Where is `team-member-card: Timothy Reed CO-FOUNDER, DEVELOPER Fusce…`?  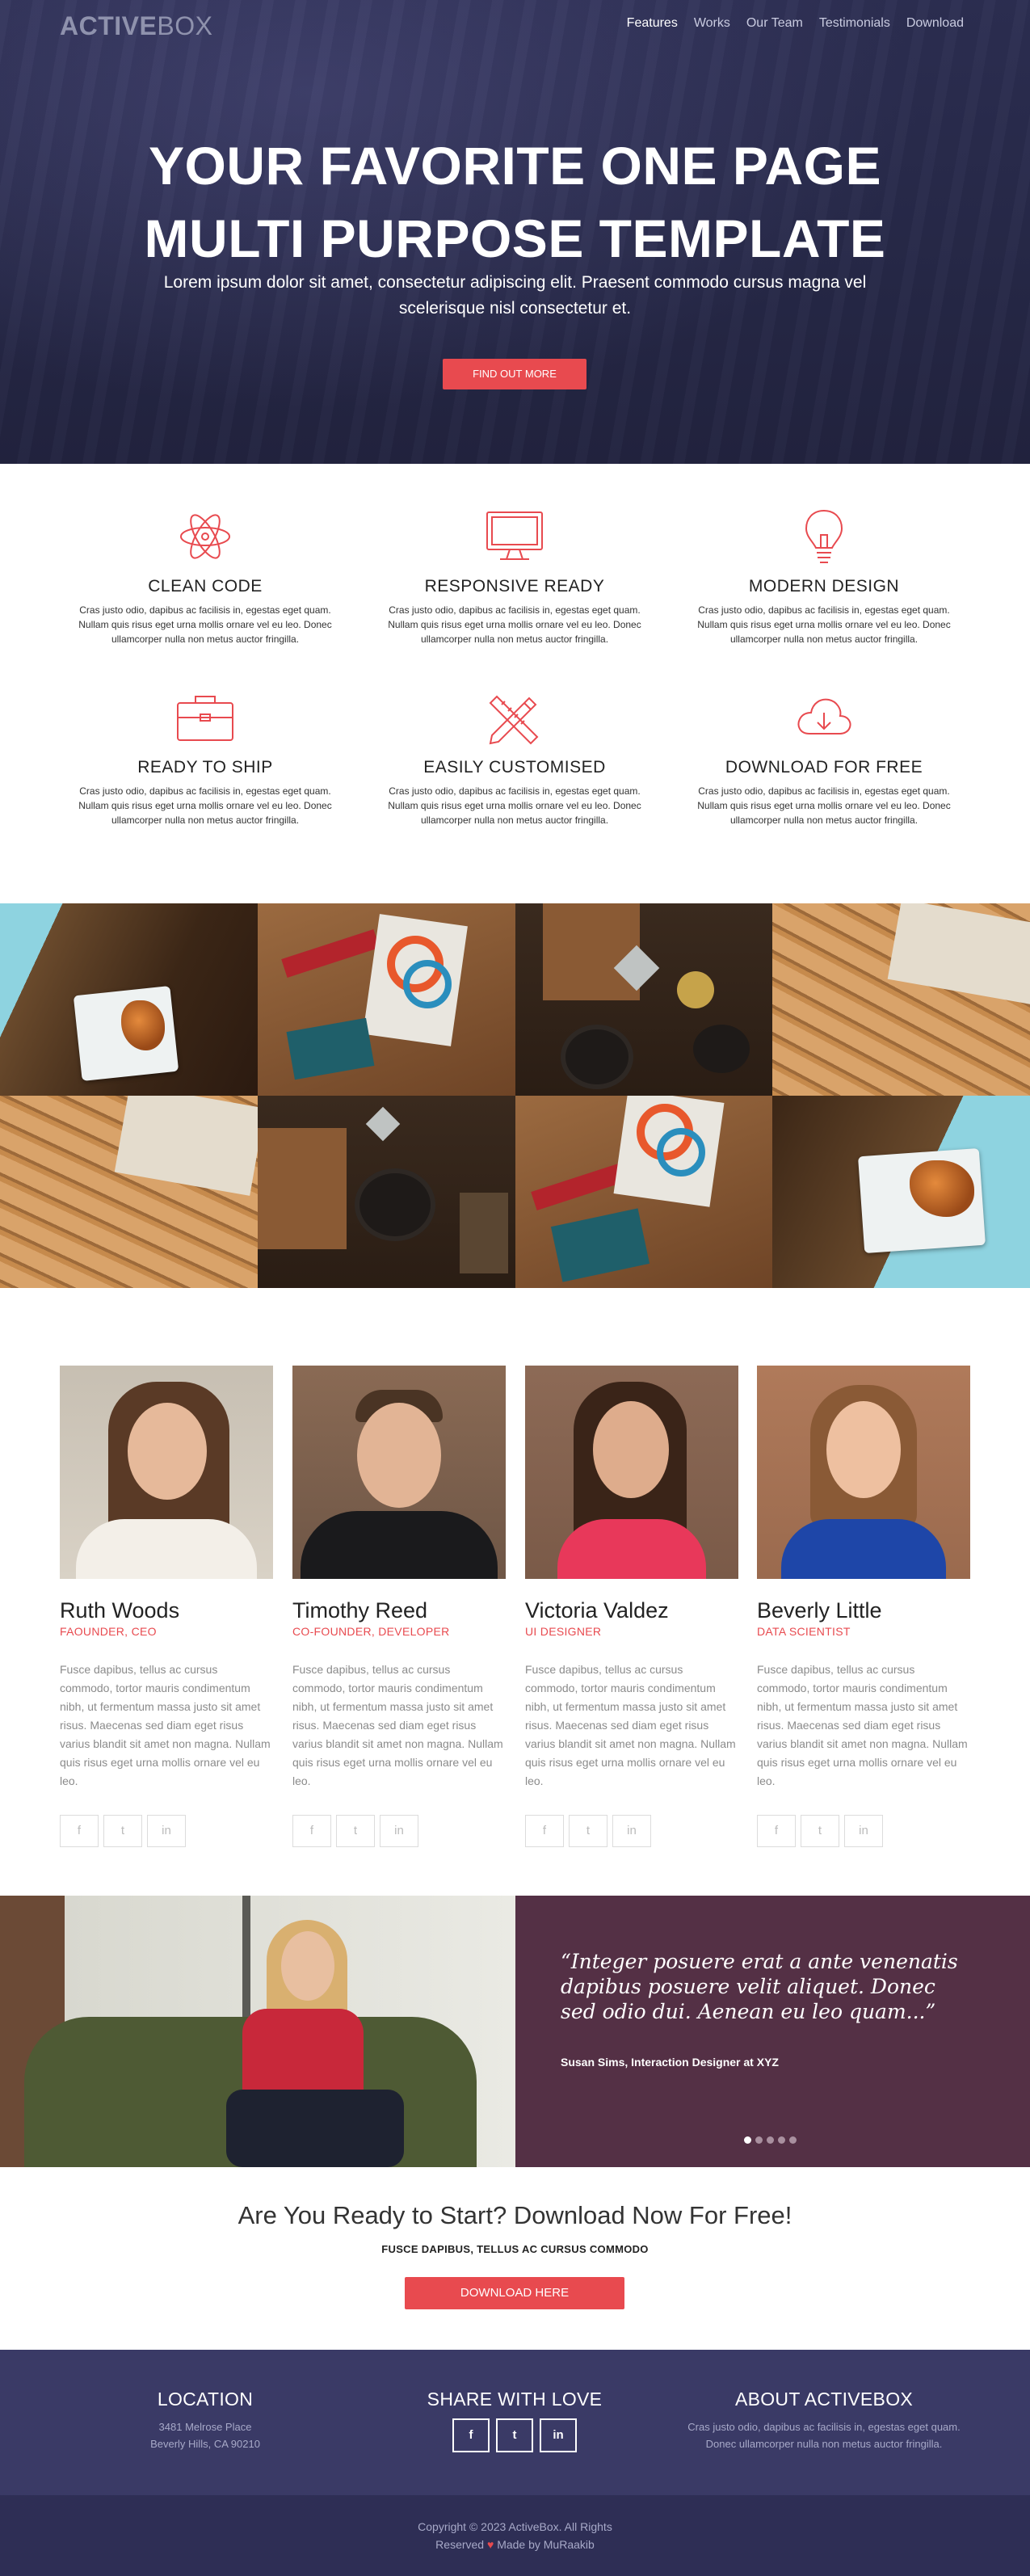
team-member-card: Timothy Reed CO-FOUNDER, DEVELOPER Fusce… is located at coordinates (399, 1606).